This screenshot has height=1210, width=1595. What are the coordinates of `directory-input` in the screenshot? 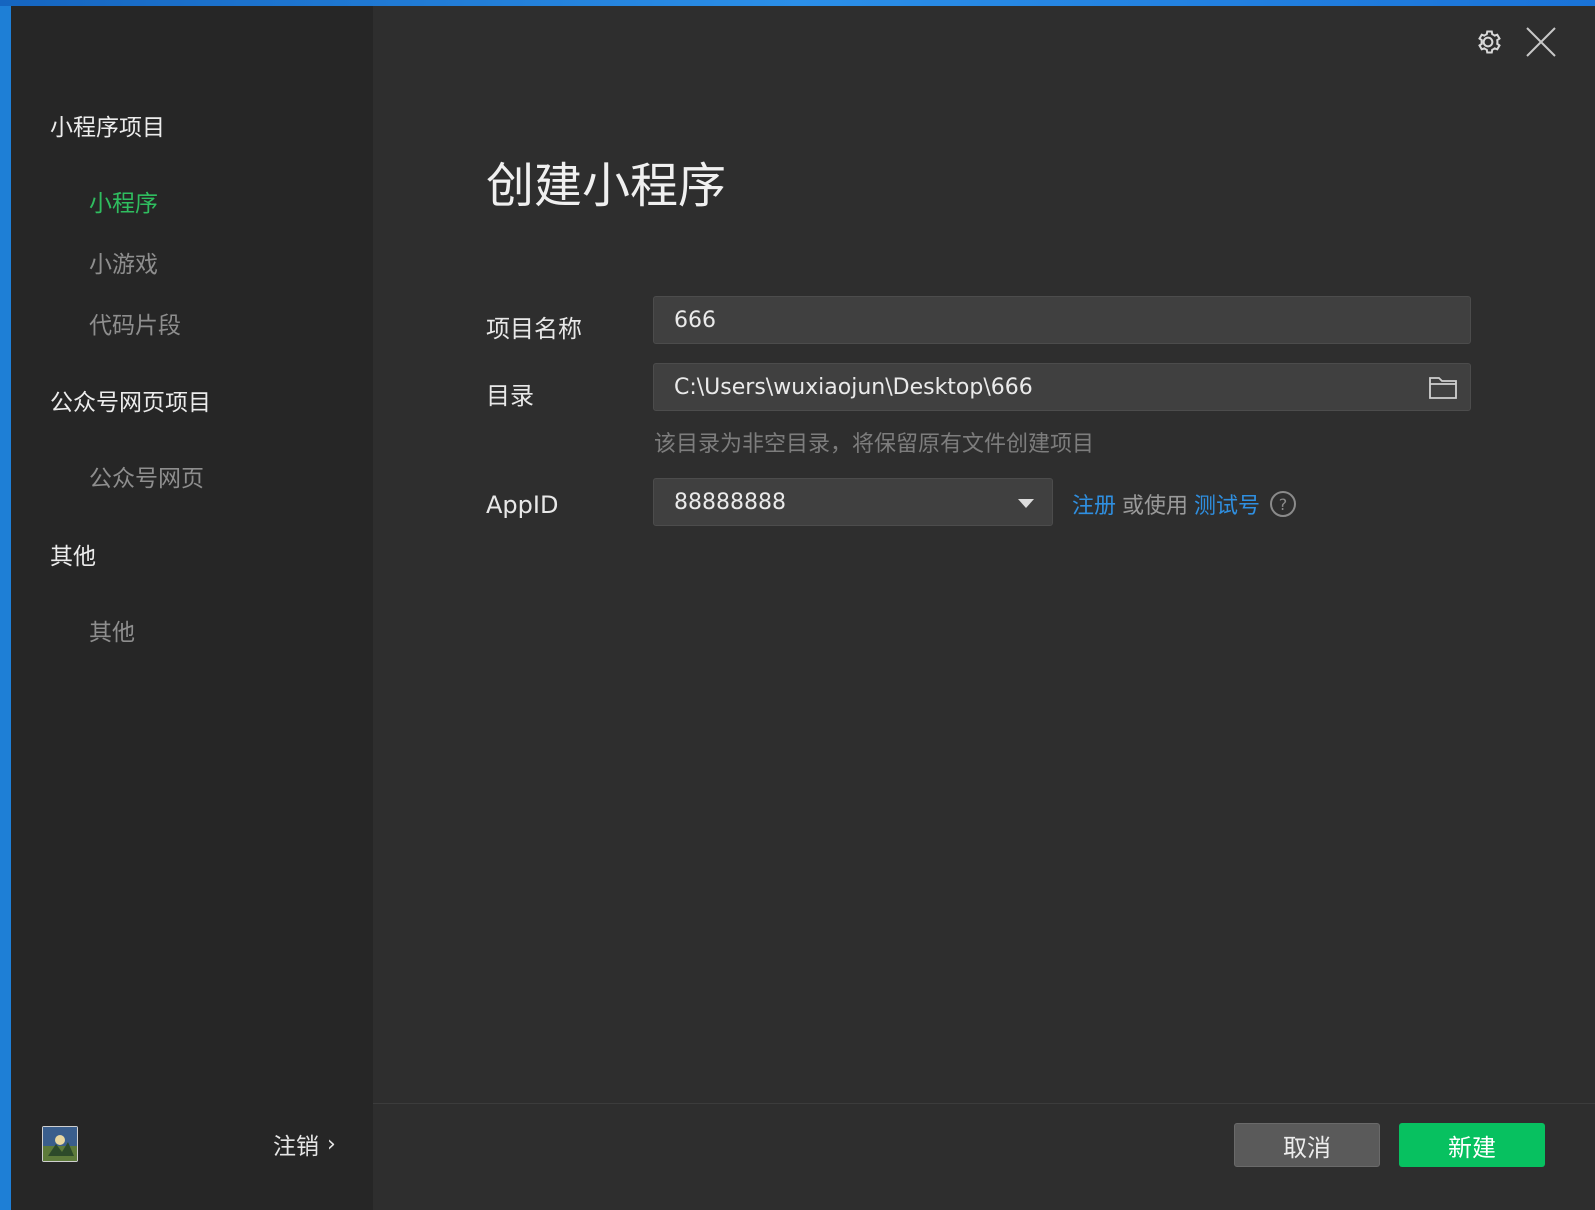 It's located at (1034, 387).